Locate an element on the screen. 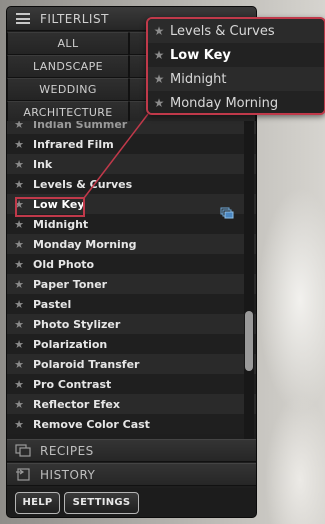  filter-label: Old Photo is located at coordinates (64, 264).